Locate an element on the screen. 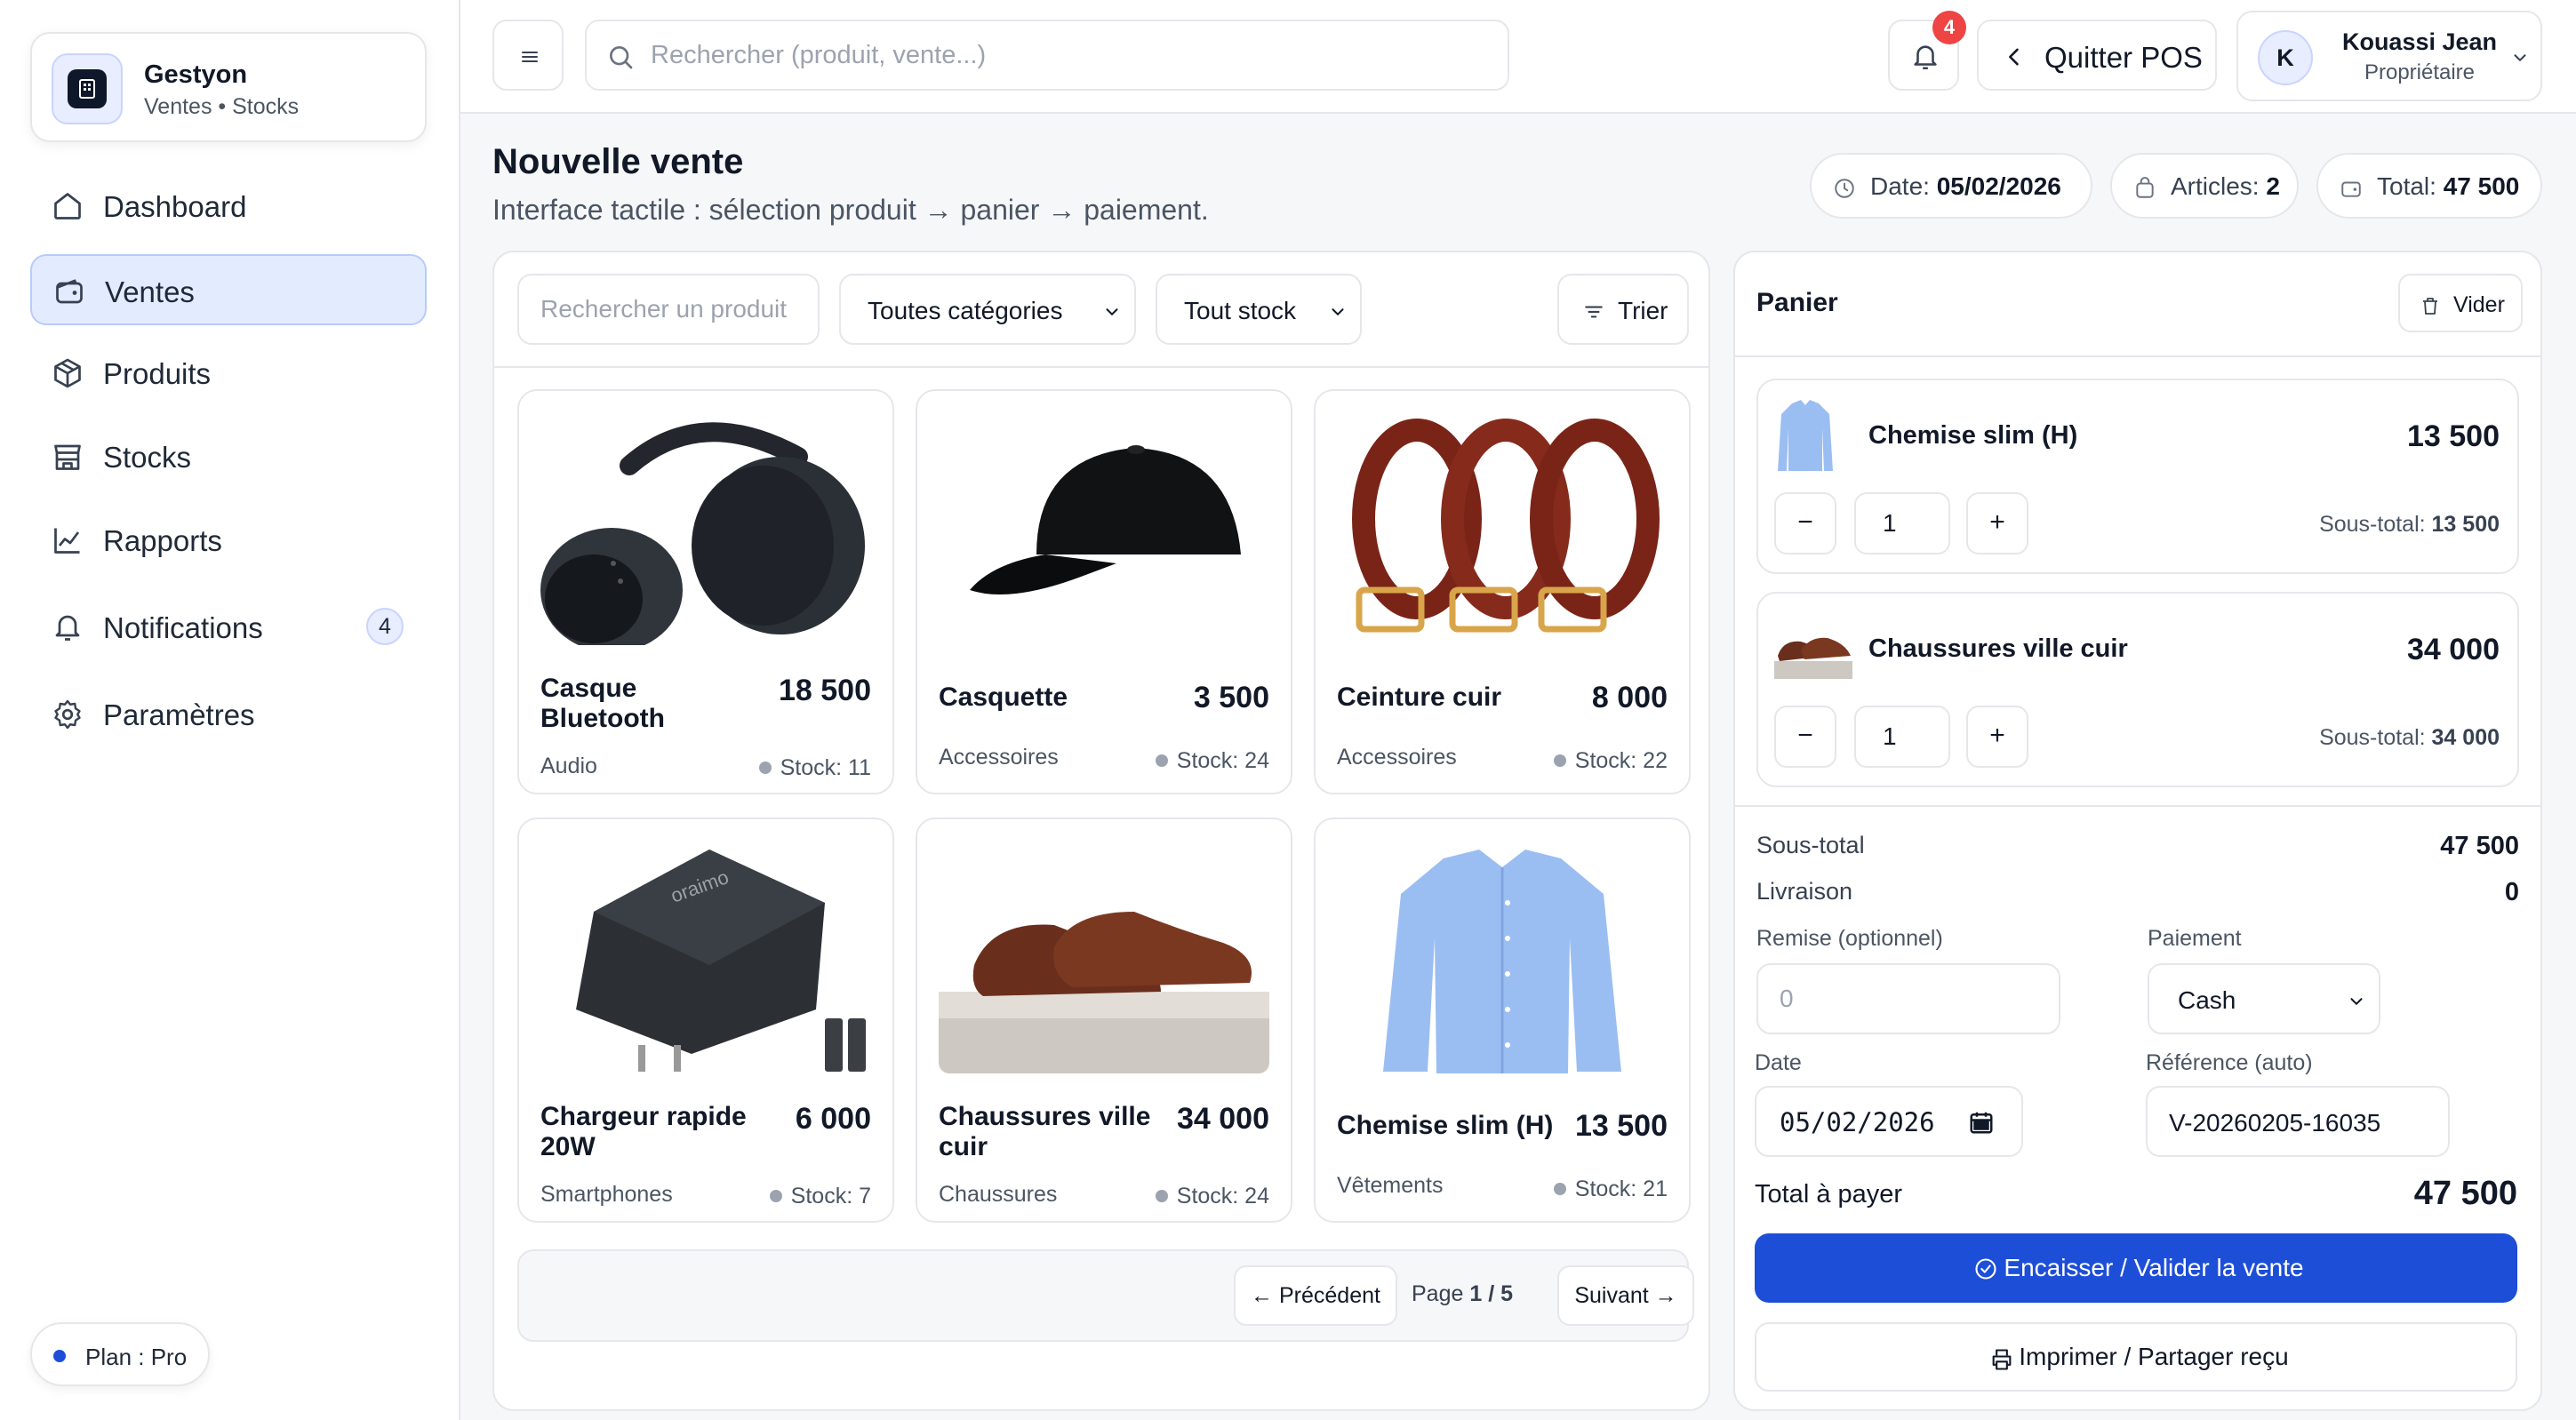 This screenshot has height=1420, width=2576. trash-icon is located at coordinates (2430, 306).